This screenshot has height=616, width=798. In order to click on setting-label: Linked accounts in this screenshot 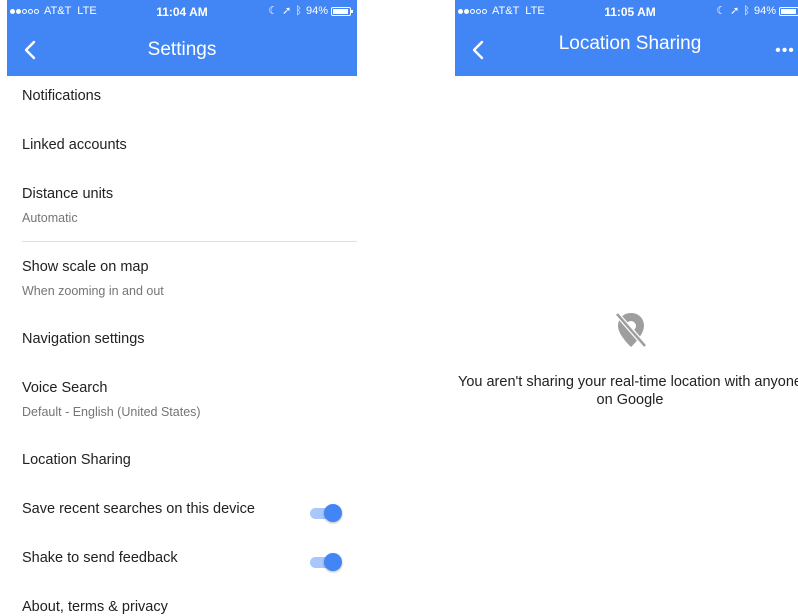, I will do `click(74, 145)`.